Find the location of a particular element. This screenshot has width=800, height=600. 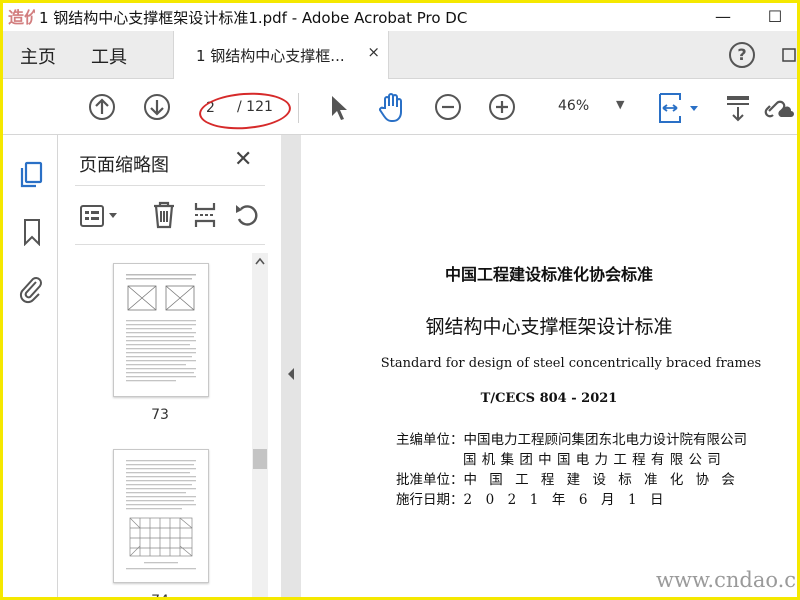

rotate-icon is located at coordinates (247, 215).